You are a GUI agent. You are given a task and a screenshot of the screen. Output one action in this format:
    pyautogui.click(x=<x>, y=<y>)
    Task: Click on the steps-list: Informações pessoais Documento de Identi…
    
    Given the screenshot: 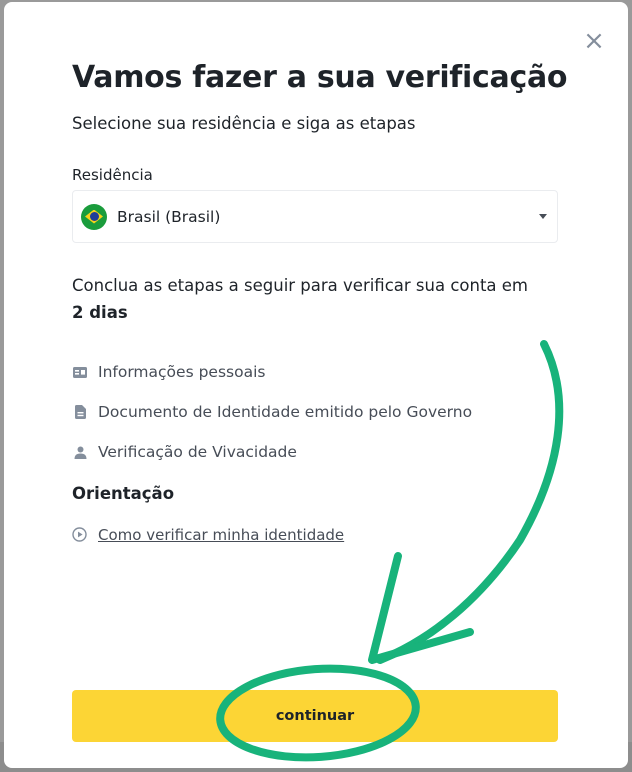 What is the action you would take?
    pyautogui.click(x=272, y=412)
    